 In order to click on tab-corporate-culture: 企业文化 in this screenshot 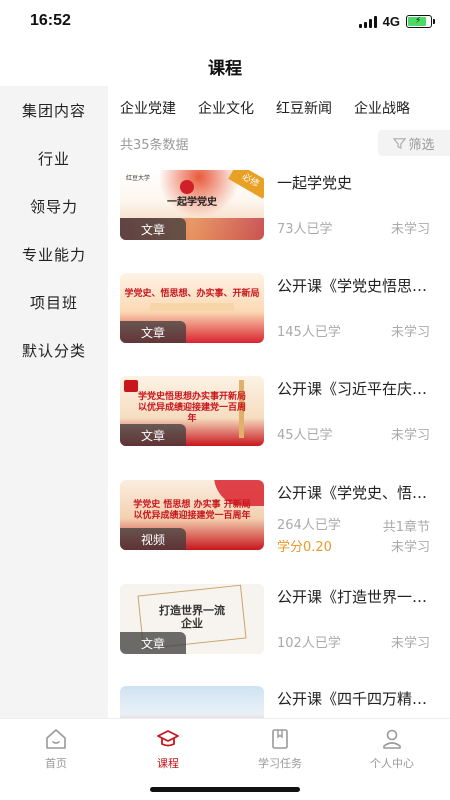, I will do `click(223, 108)`.